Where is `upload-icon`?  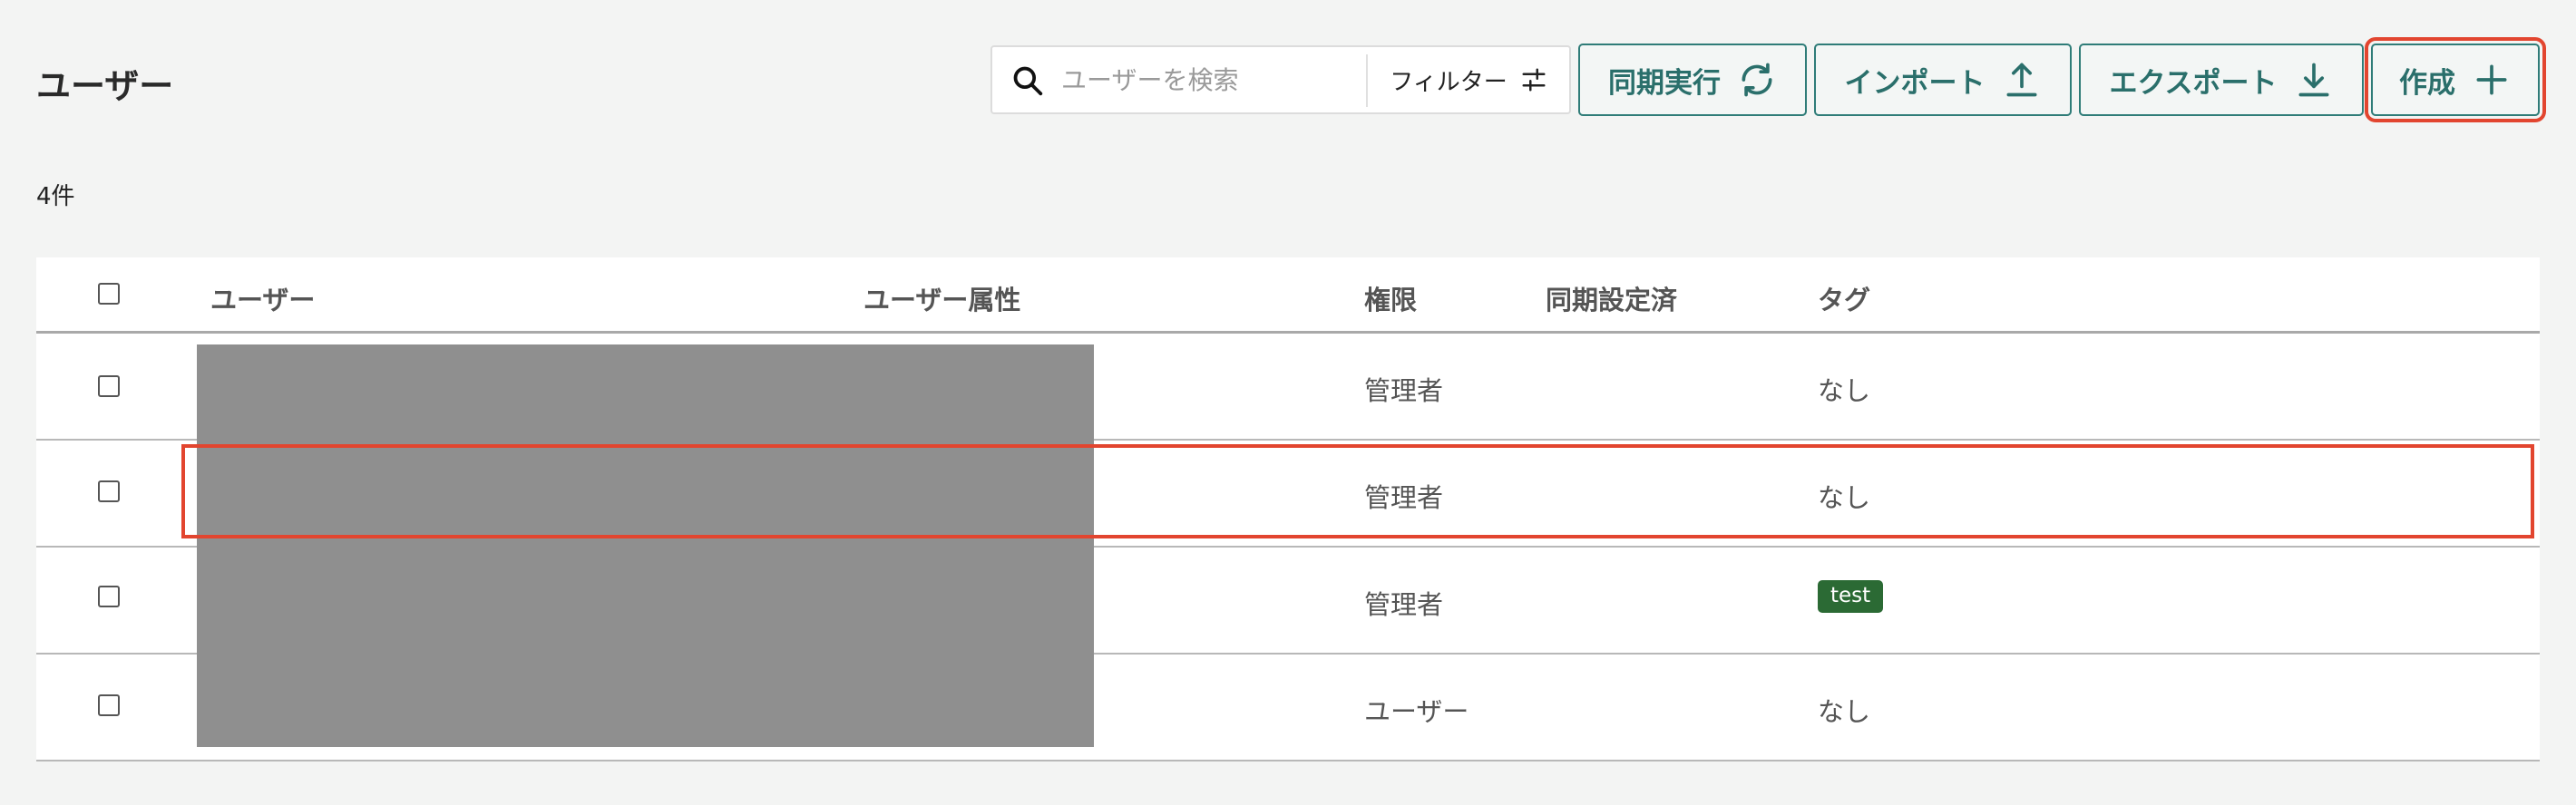
upload-icon is located at coordinates (2021, 80).